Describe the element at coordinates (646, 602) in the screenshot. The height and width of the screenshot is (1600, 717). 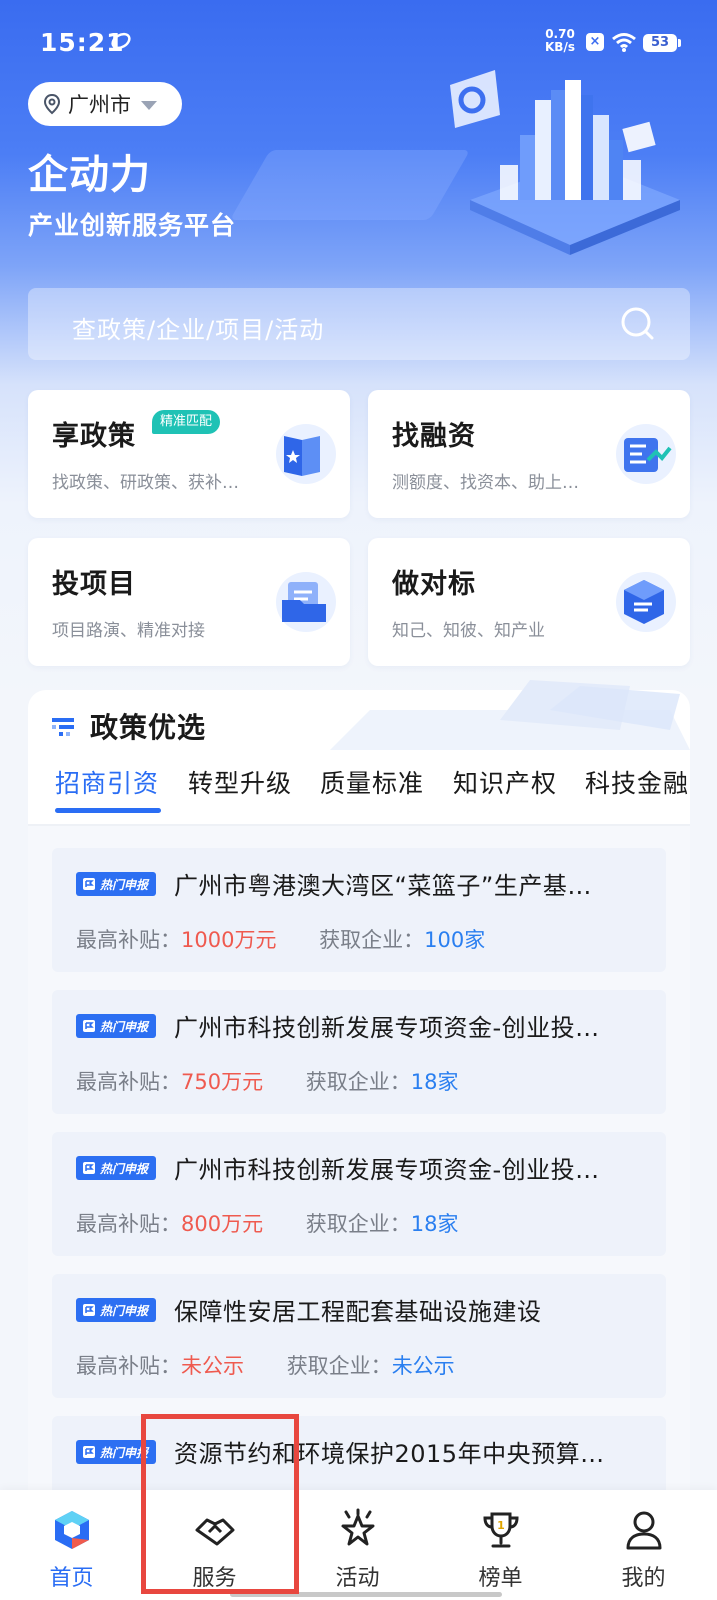
I see `benchmark-icon` at that location.